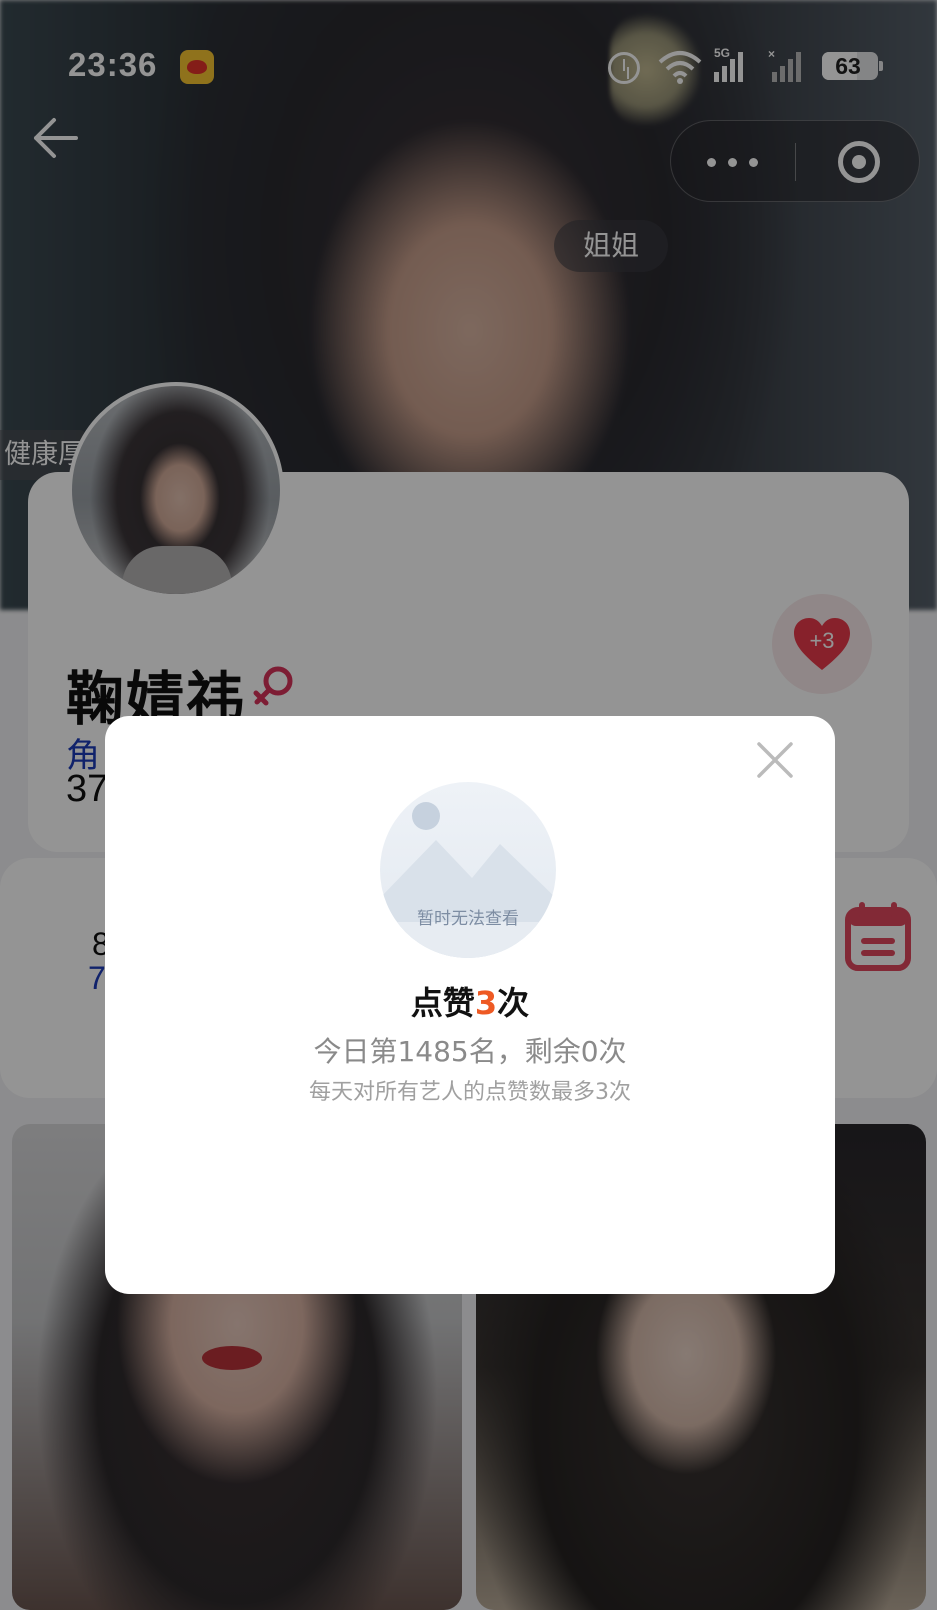  What do you see at coordinates (486, 1003) in the screenshot?
I see `like-count: 3` at bounding box center [486, 1003].